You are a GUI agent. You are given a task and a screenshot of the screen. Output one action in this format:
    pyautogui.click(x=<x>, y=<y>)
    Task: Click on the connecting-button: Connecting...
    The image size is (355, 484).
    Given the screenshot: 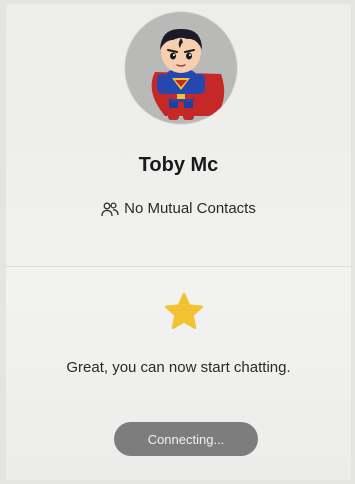 What is the action you would take?
    pyautogui.click(x=186, y=439)
    